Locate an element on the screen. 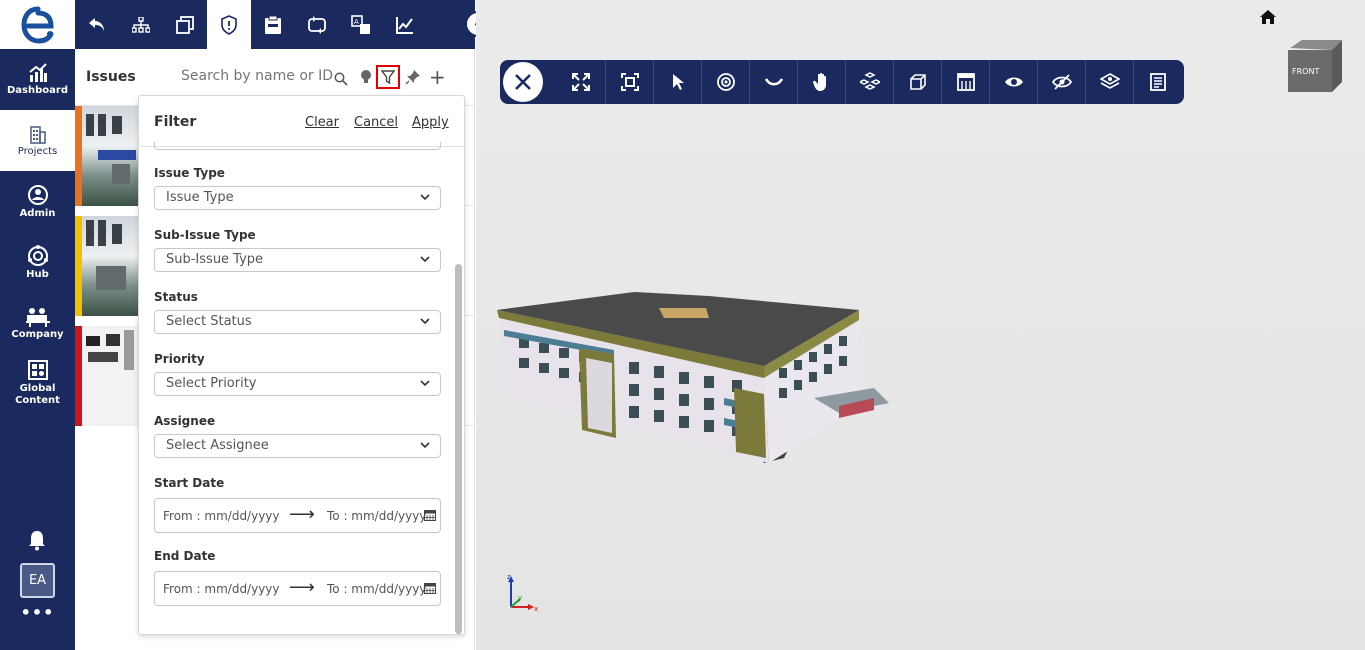 The width and height of the screenshot is (1365, 650). status-select: Select Status is located at coordinates (297, 322).